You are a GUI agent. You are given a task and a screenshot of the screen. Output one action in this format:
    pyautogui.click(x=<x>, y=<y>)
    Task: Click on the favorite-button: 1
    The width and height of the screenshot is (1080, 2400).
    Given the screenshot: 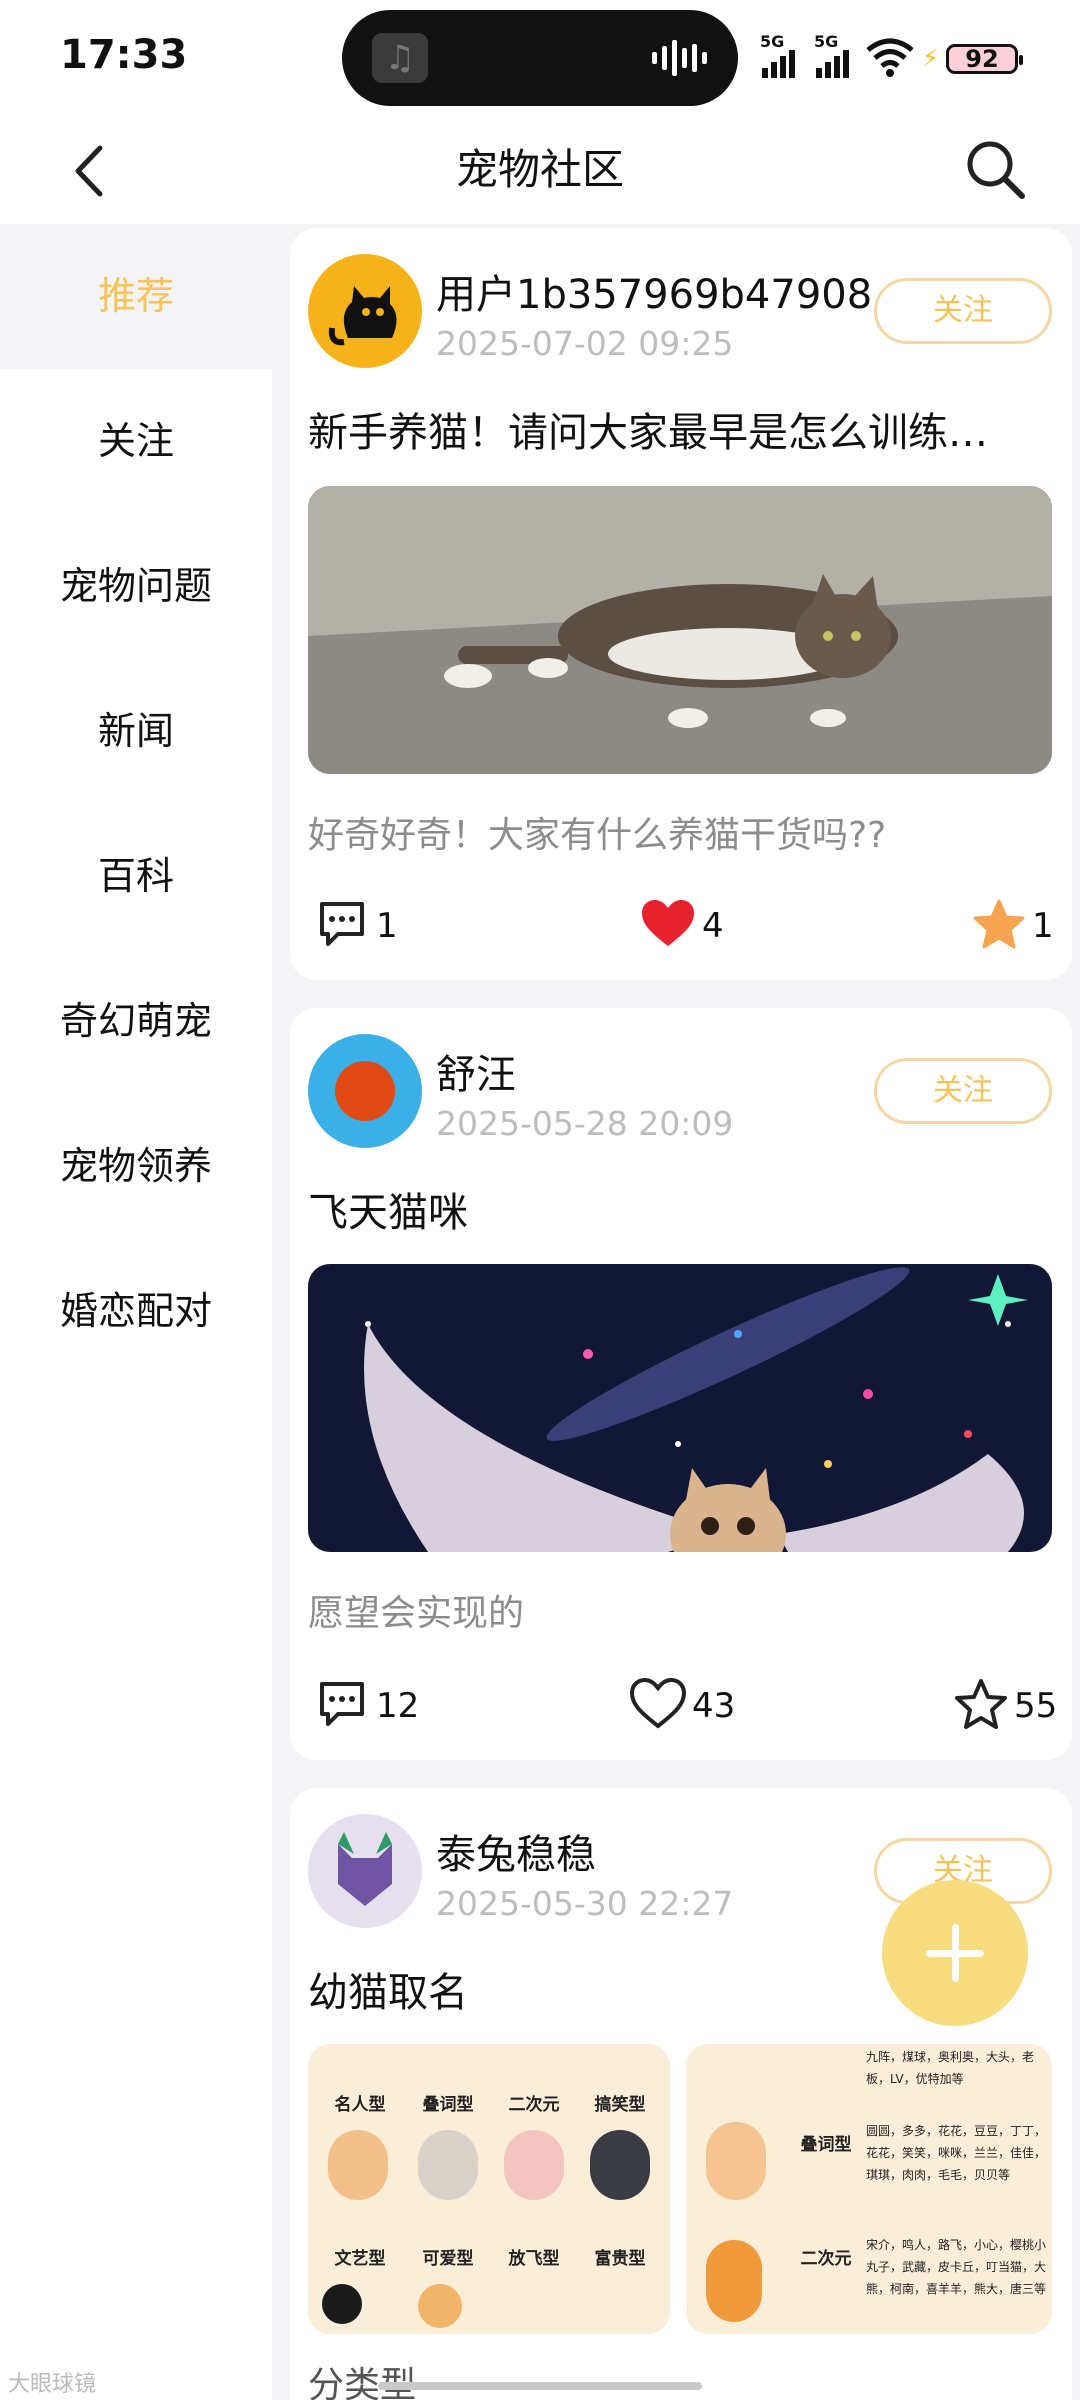 What is the action you would take?
    pyautogui.click(x=1017, y=928)
    